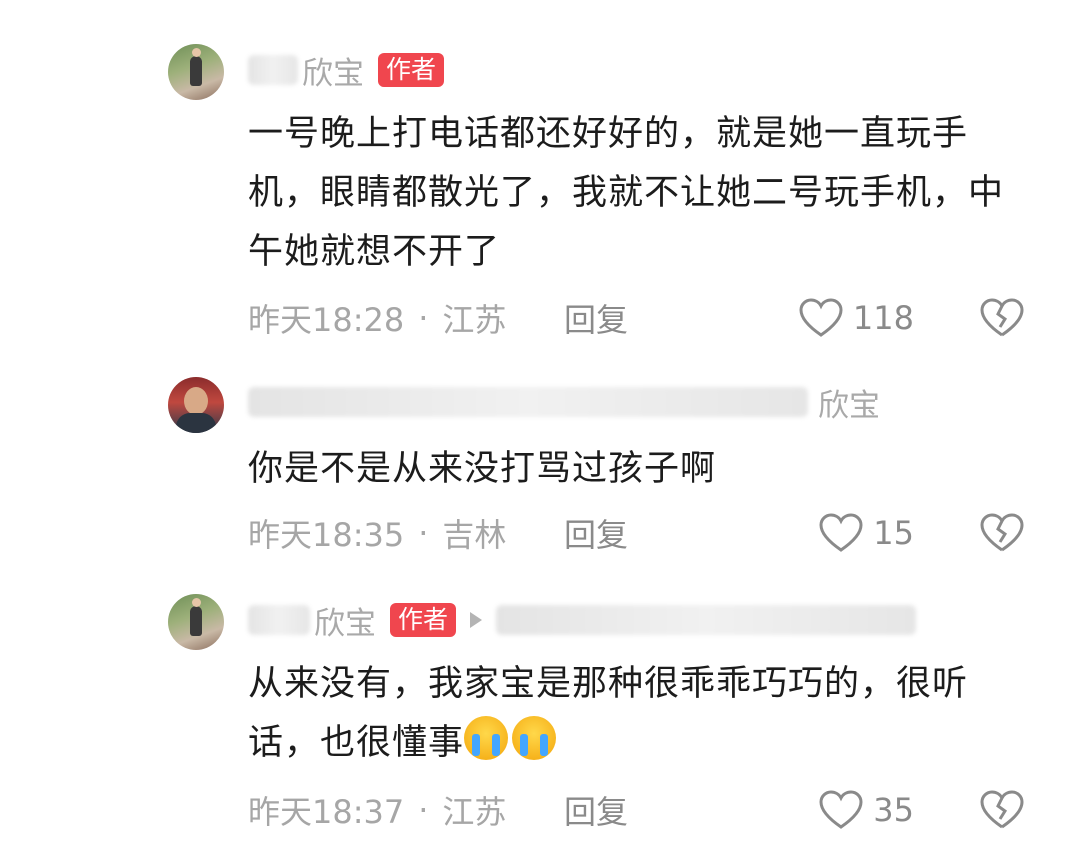 Image resolution: width=1080 pixels, height=853 pixels. Describe the element at coordinates (893, 533) in the screenshot. I see `like-count: 15` at that location.